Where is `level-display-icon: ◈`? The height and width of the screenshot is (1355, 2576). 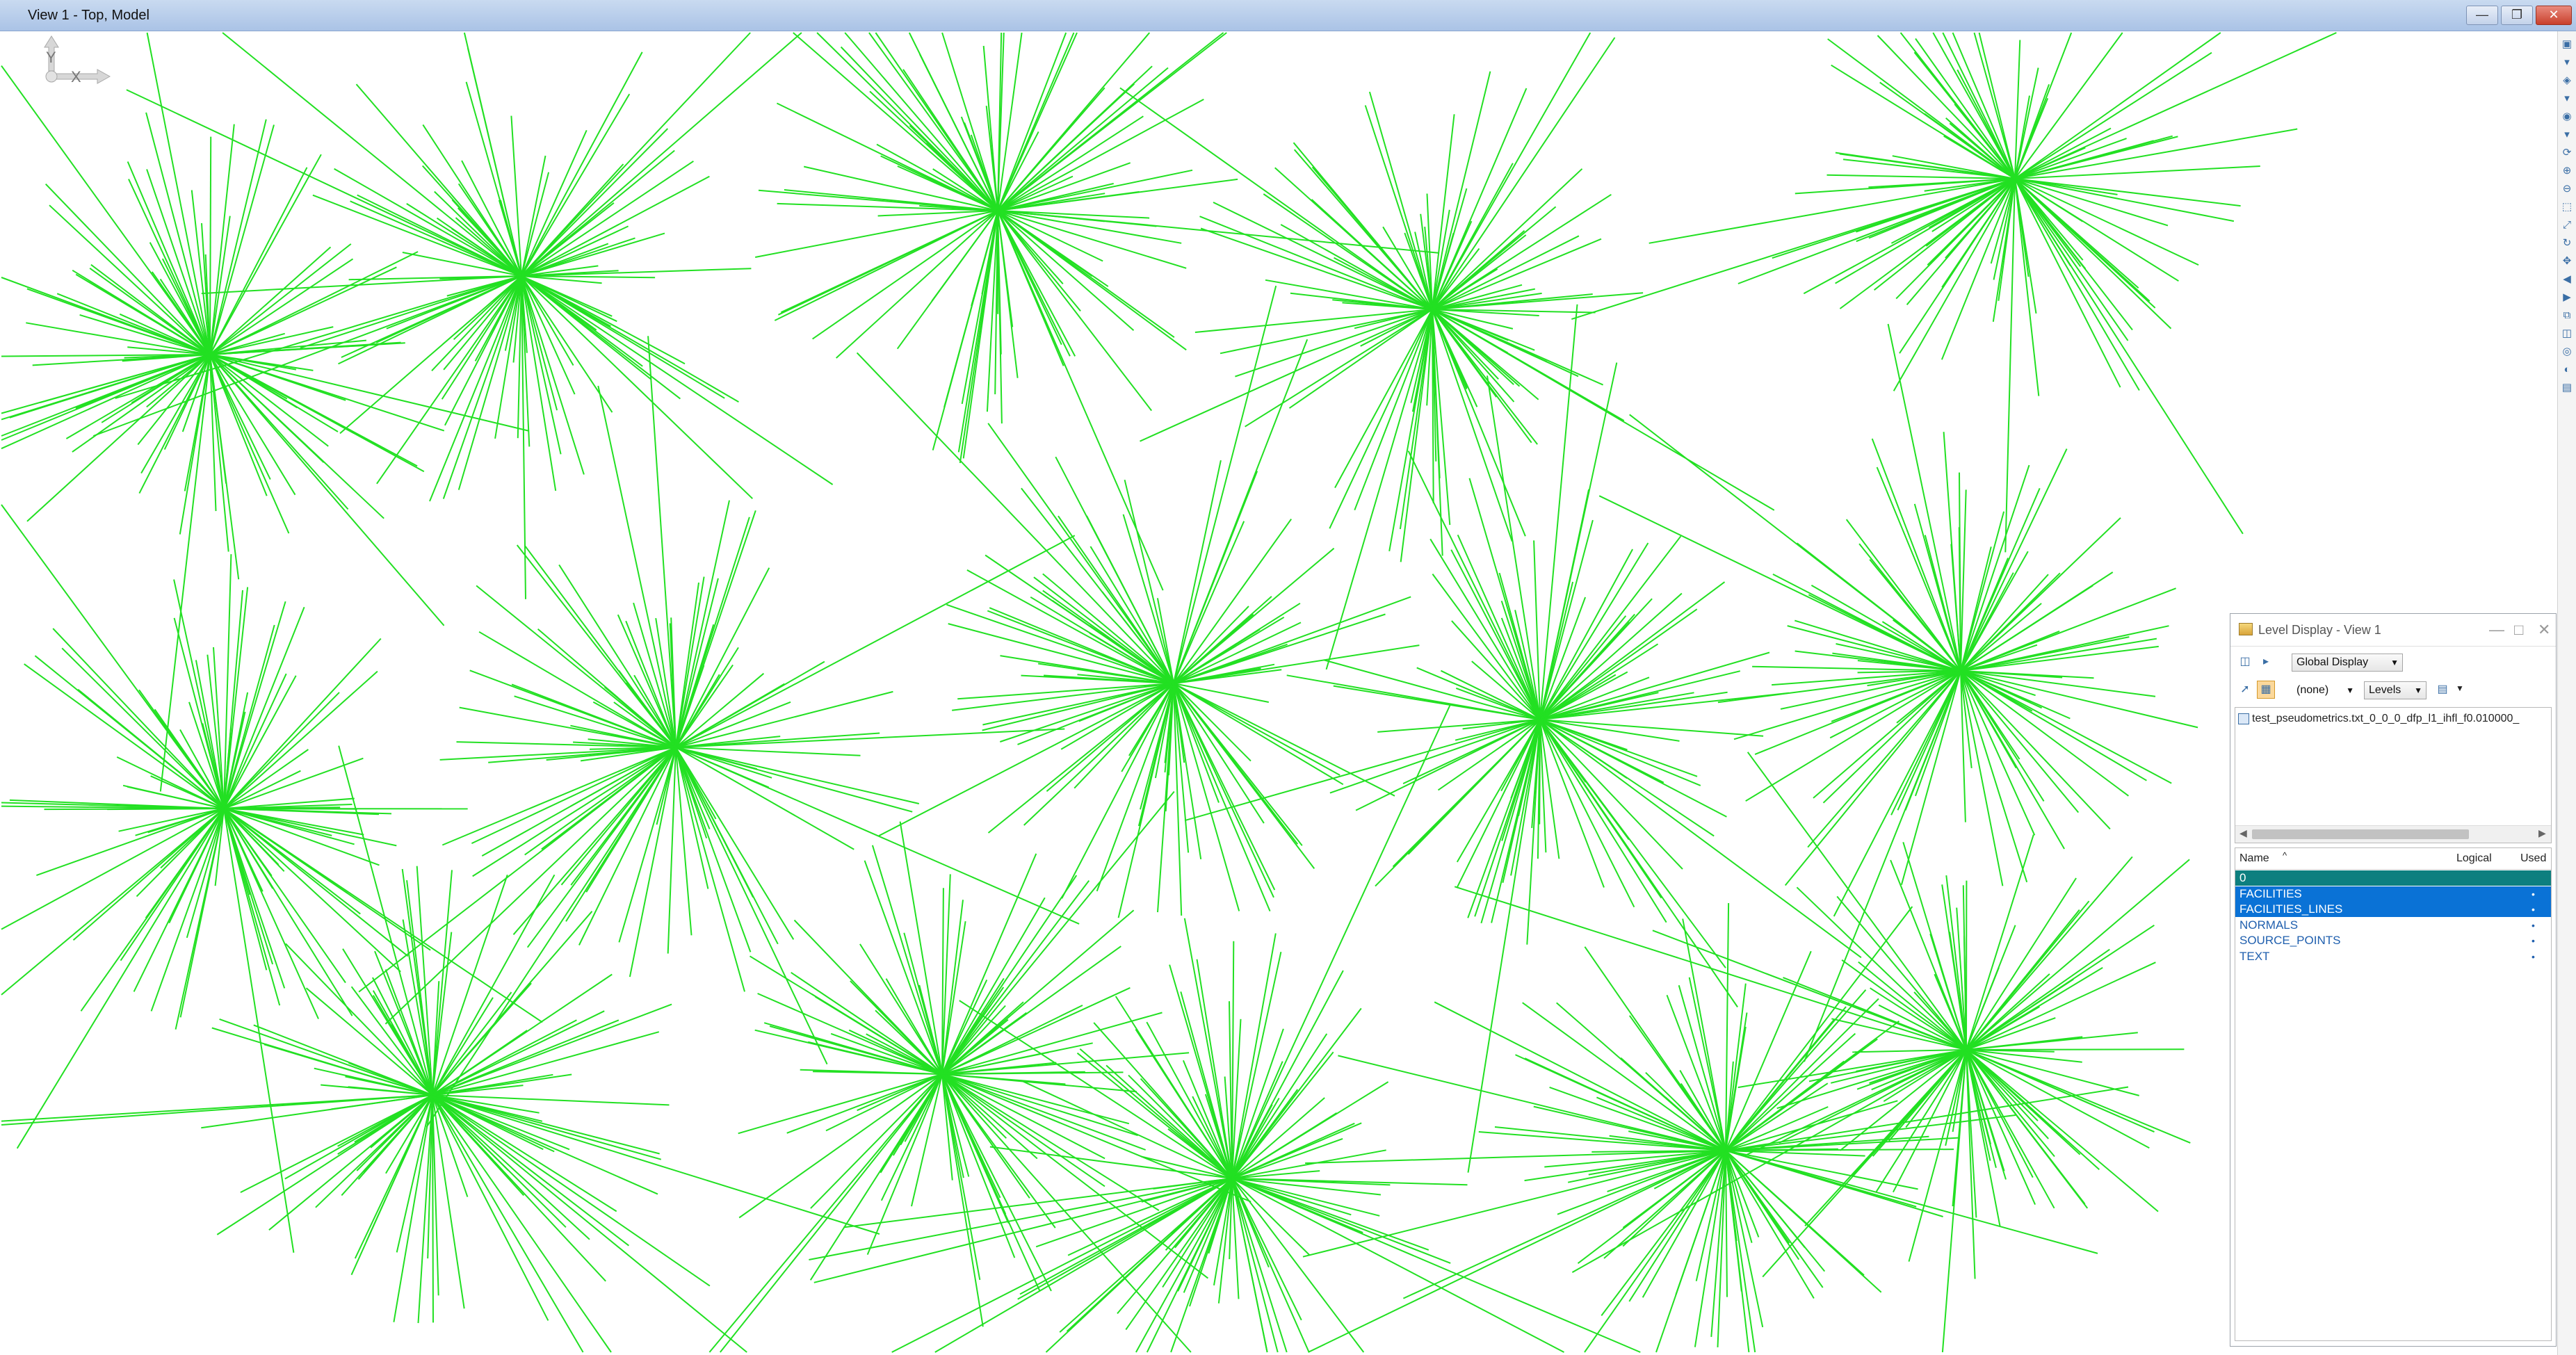 level-display-icon: ◈ is located at coordinates (2567, 81).